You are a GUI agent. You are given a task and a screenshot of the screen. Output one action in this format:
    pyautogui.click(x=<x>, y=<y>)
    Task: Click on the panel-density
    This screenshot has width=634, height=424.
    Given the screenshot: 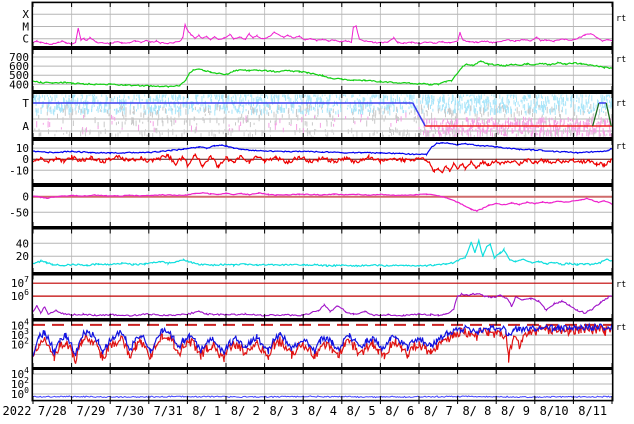 What is the action you would take?
    pyautogui.click(x=322, y=250)
    